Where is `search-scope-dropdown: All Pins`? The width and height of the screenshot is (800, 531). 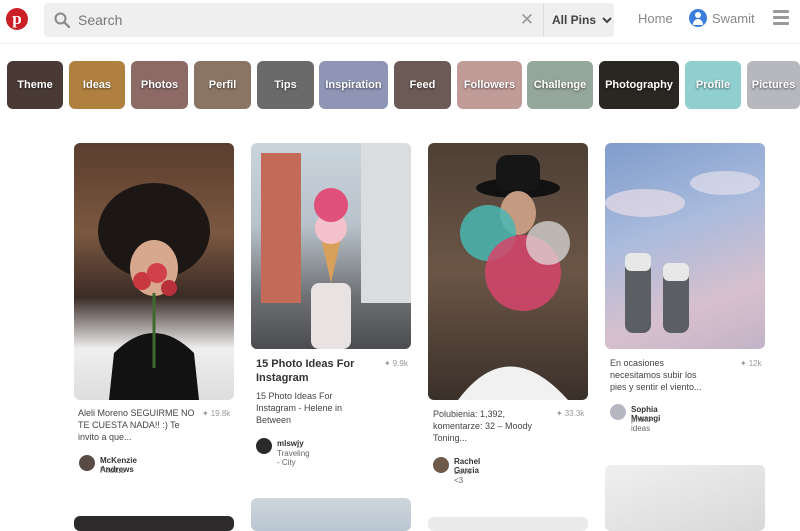
search-scope-dropdown: All Pins is located at coordinates (583, 20).